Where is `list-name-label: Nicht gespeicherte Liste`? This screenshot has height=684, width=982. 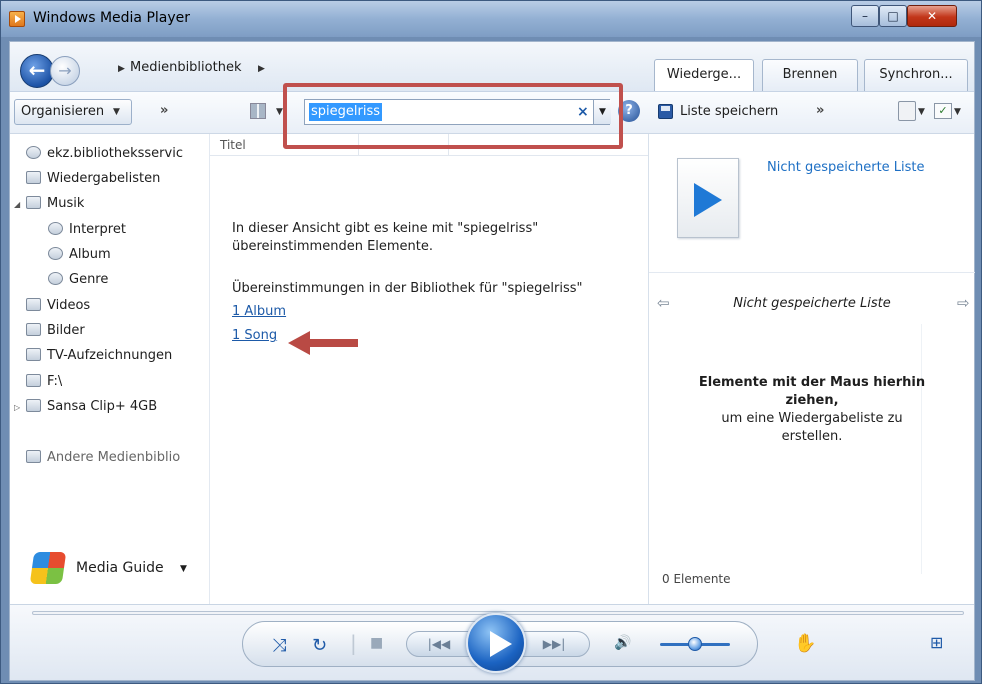 list-name-label: Nicht gespeicherte Liste is located at coordinates (812, 303).